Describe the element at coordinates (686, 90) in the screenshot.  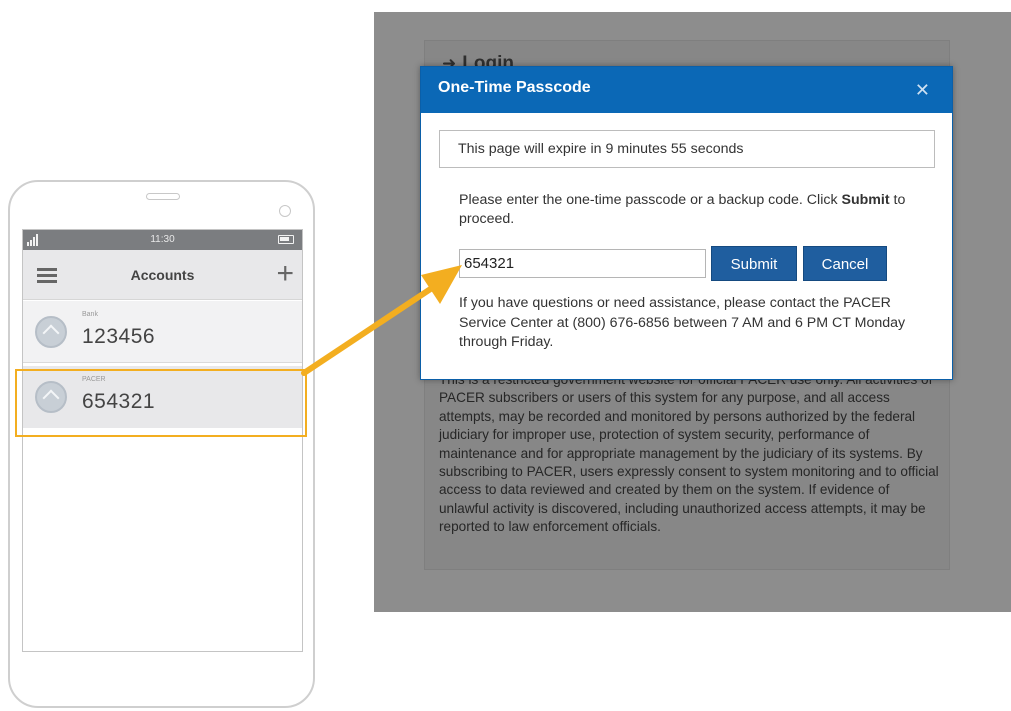
I see `modal-header: One-Time Passcode ✕` at that location.